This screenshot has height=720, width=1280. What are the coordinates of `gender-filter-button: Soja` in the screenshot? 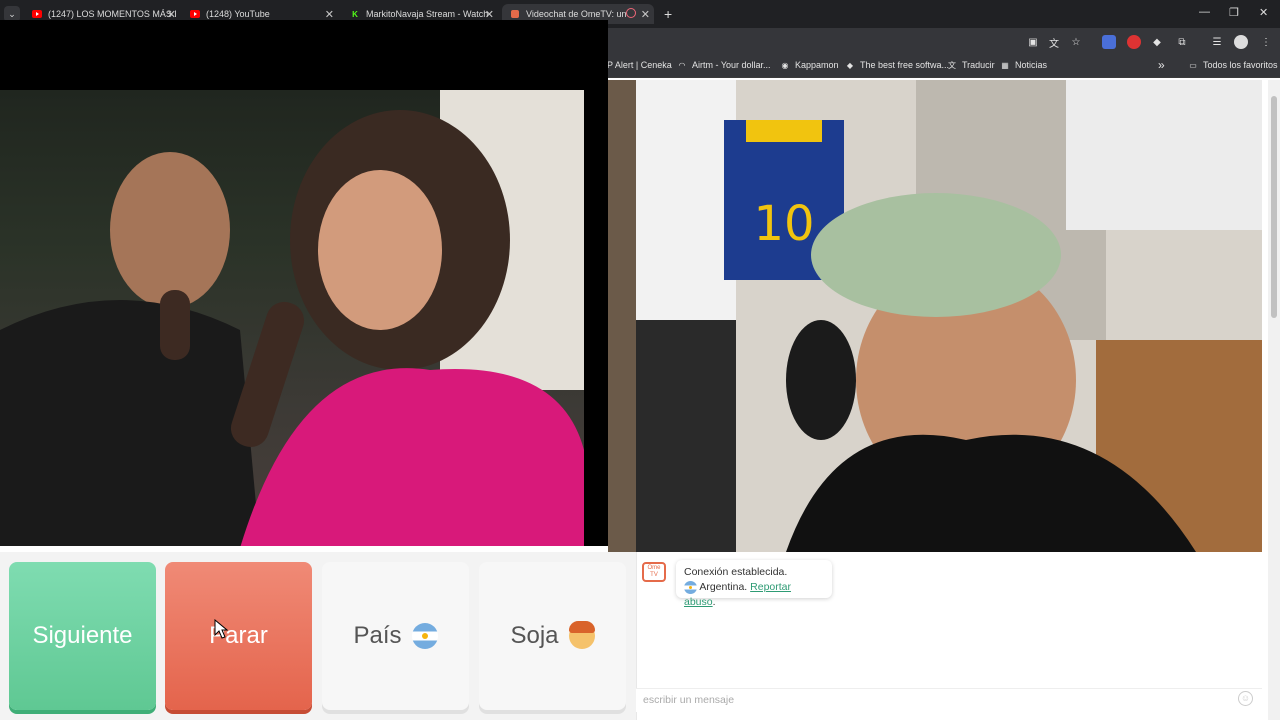 It's located at (552, 636).